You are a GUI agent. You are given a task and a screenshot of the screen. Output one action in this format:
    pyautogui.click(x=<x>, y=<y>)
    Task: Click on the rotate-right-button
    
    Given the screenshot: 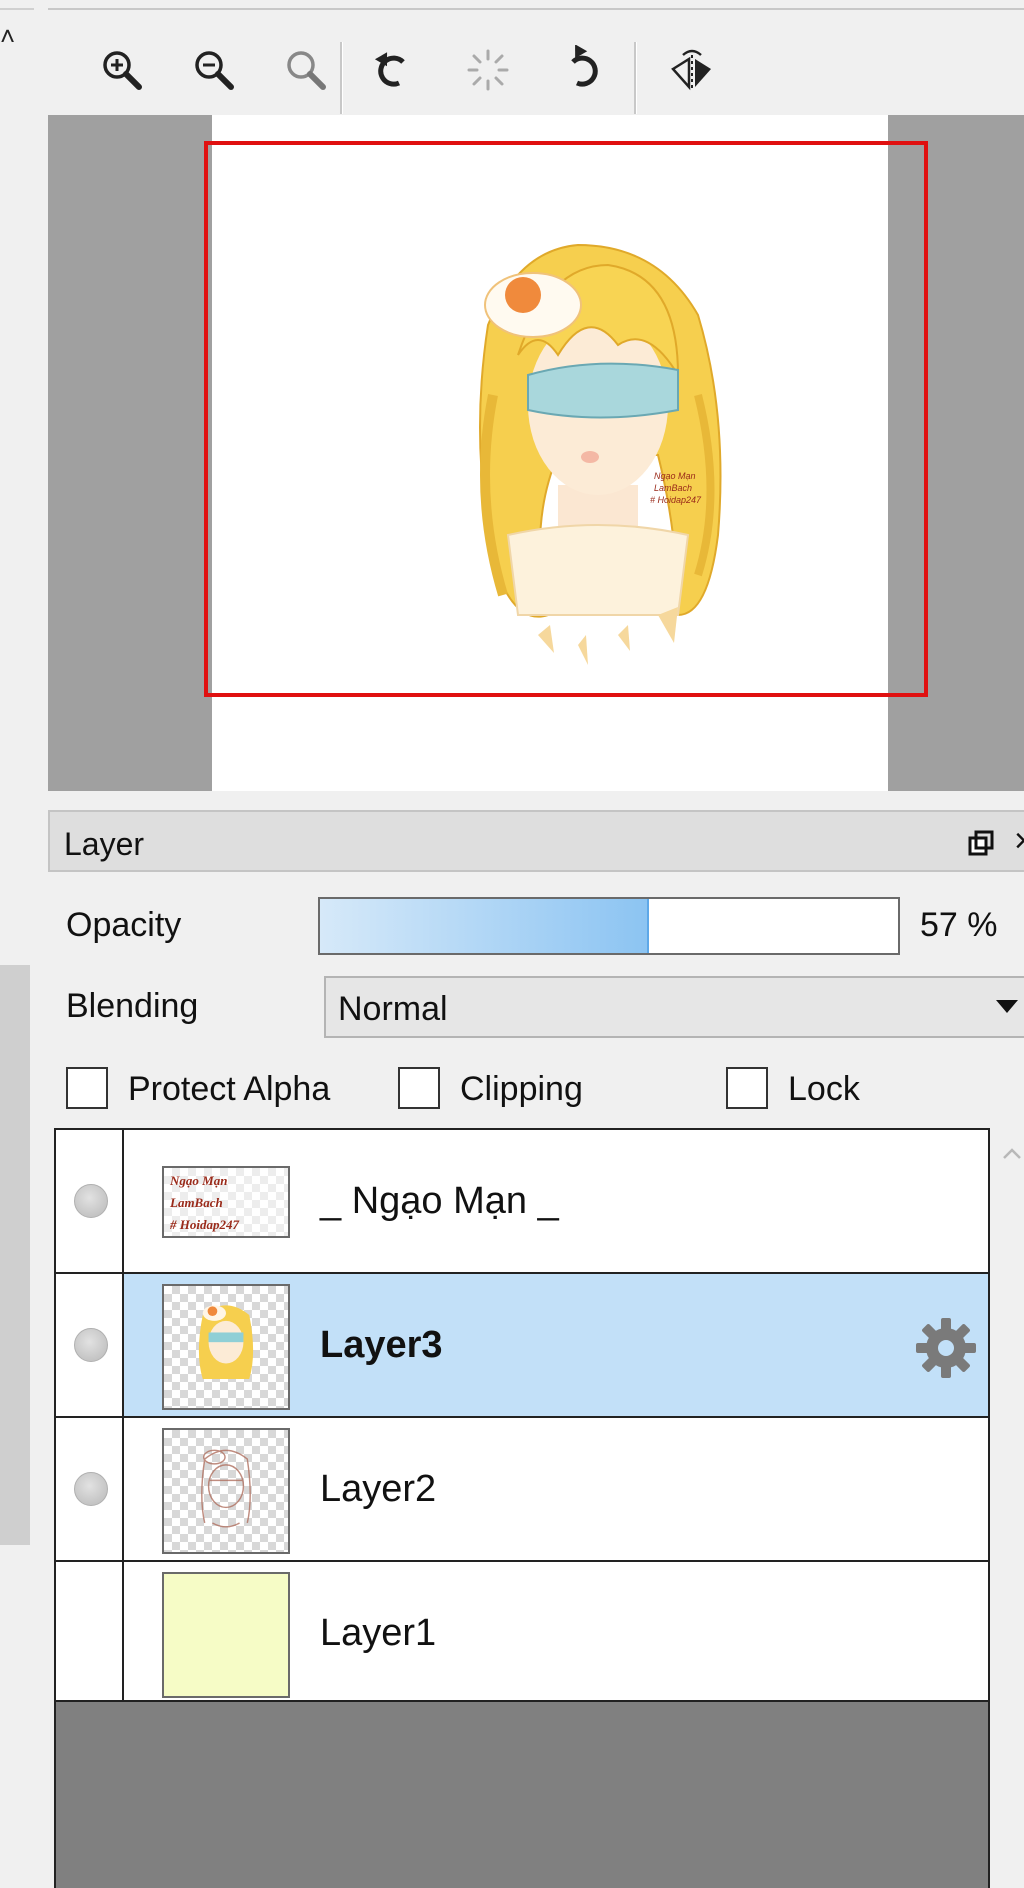 What is the action you would take?
    pyautogui.click(x=582, y=70)
    